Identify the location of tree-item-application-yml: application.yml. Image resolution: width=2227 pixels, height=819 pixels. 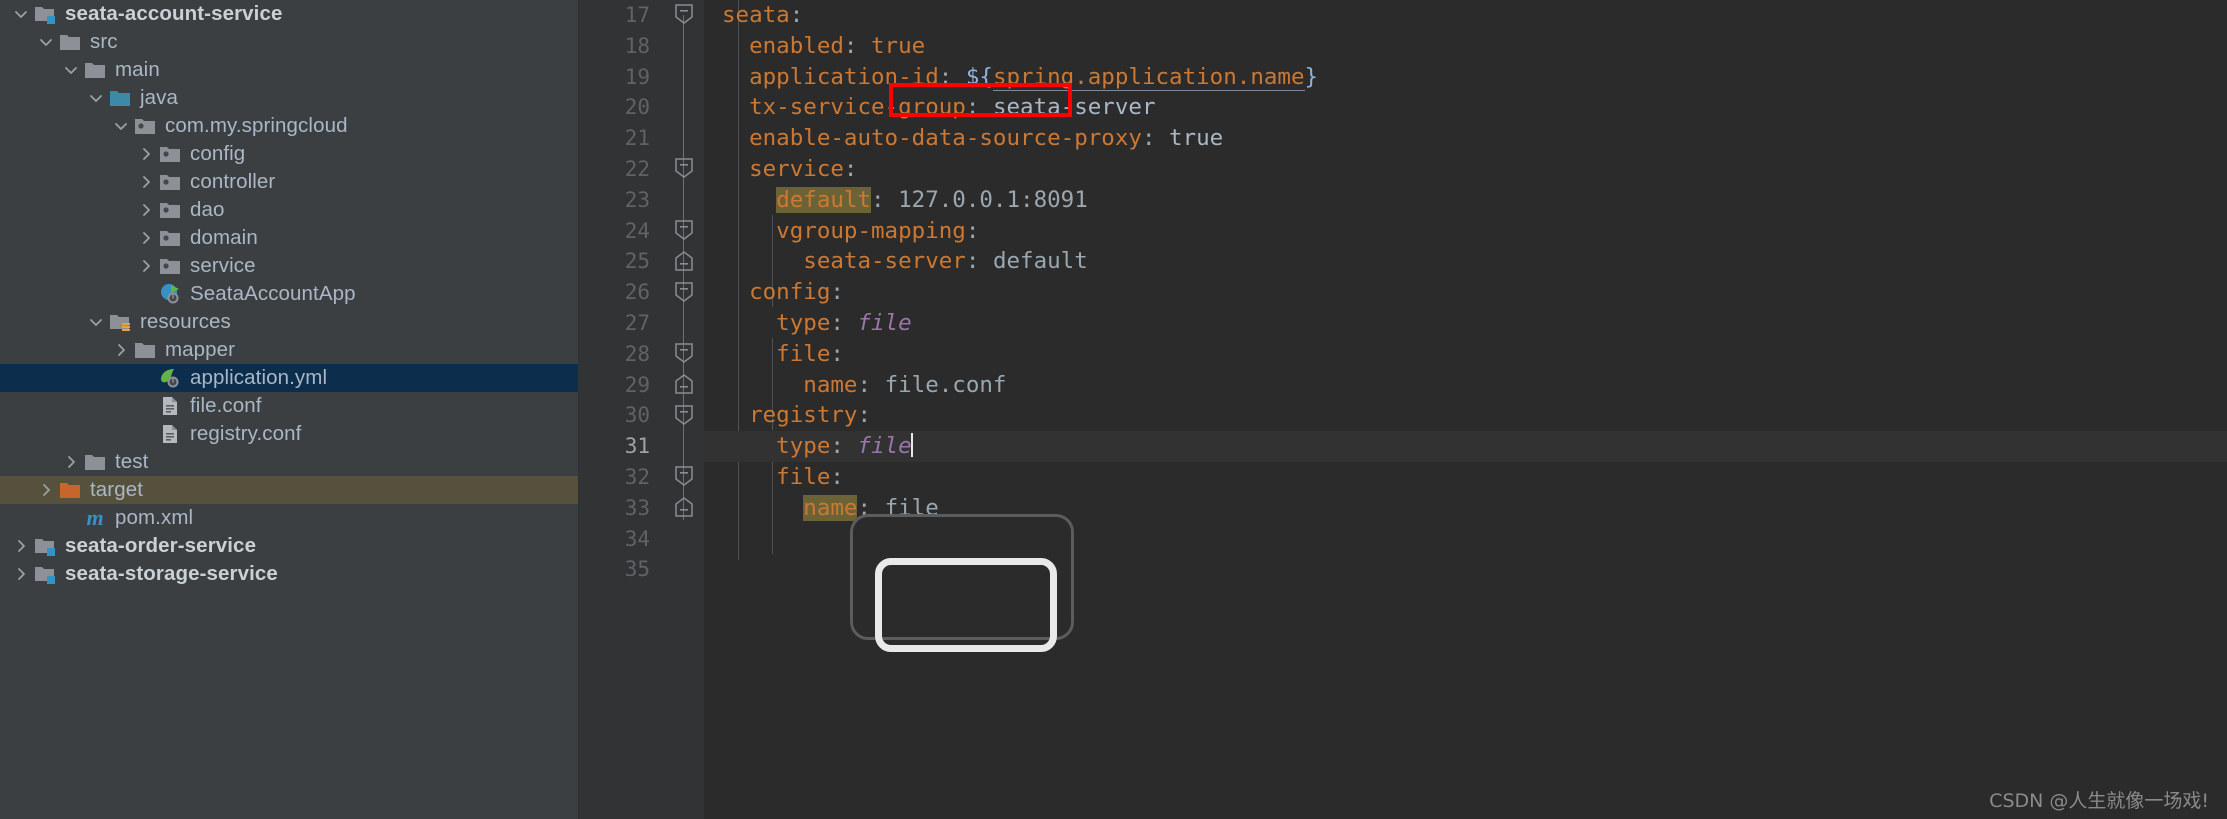
(289, 378).